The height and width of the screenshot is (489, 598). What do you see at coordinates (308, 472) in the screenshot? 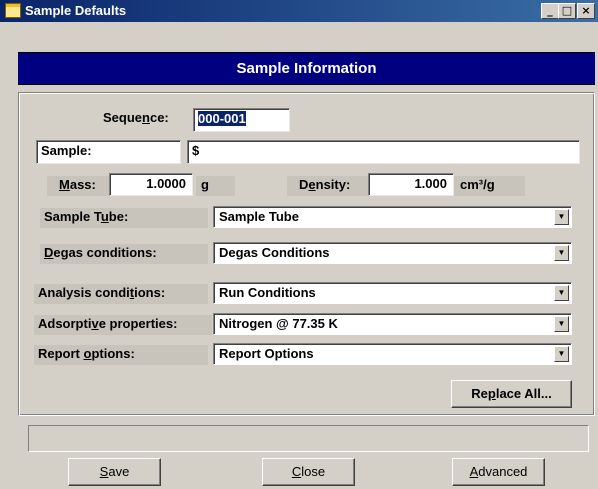
I see `close-button: Close` at bounding box center [308, 472].